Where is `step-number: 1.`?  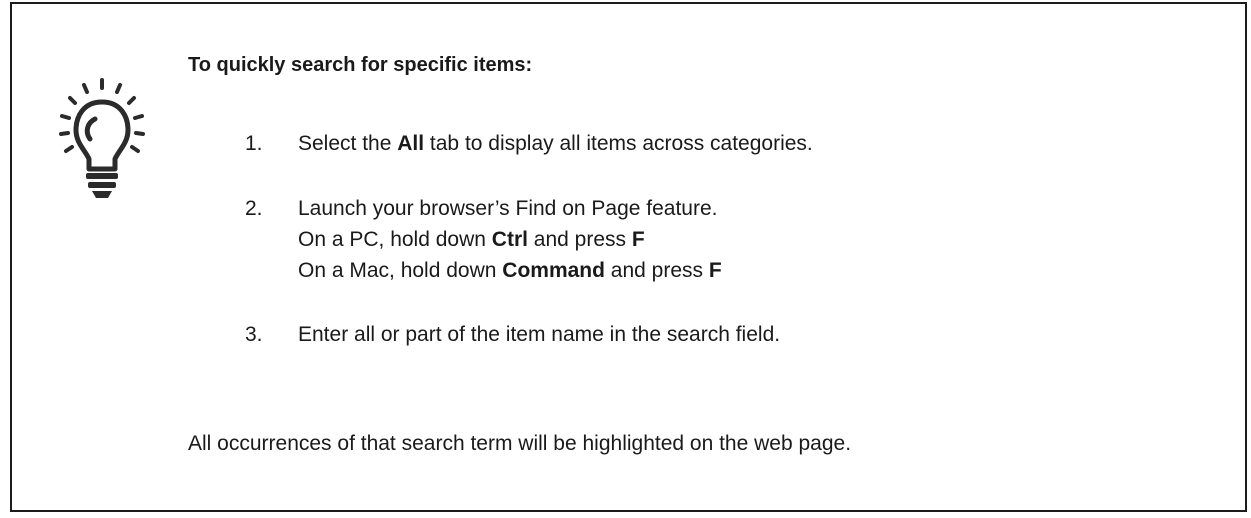
step-number: 1. is located at coordinates (254, 143).